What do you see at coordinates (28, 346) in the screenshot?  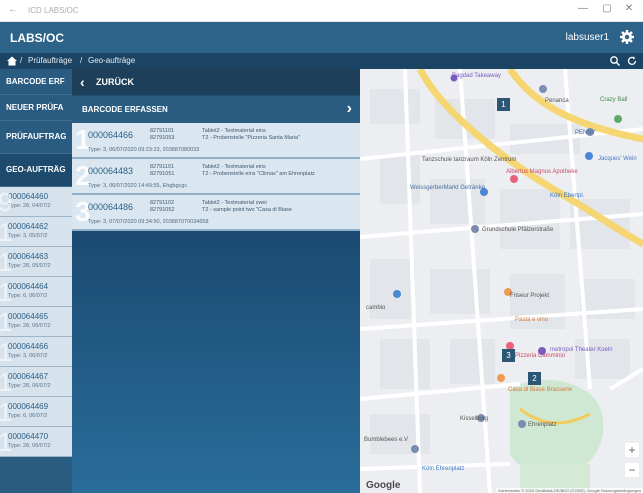 I see `list-item-number: 000064466` at bounding box center [28, 346].